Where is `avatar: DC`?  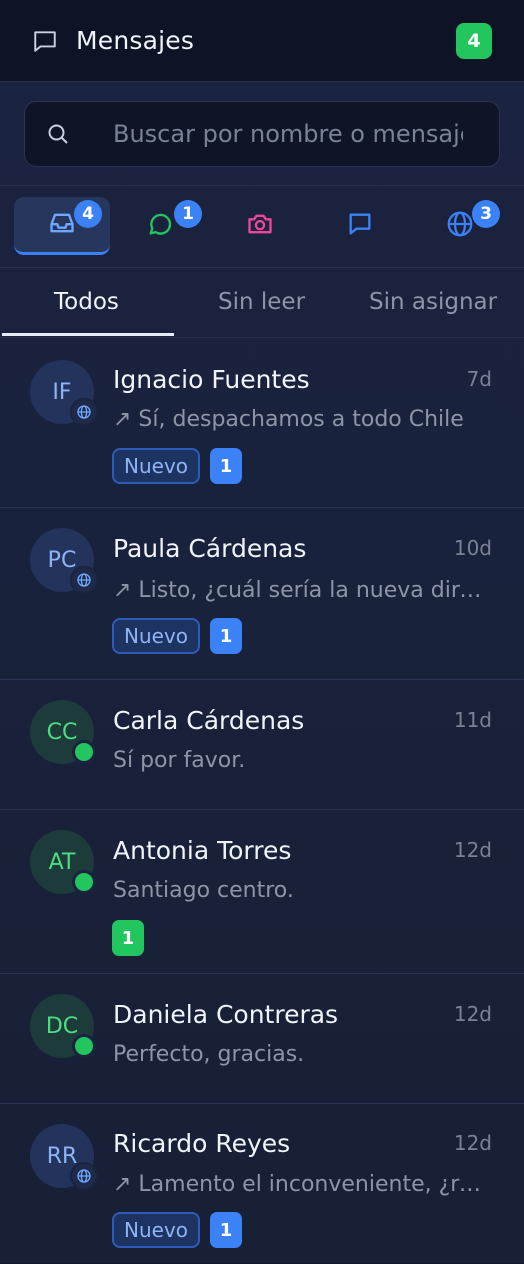
avatar: DC is located at coordinates (63, 1026).